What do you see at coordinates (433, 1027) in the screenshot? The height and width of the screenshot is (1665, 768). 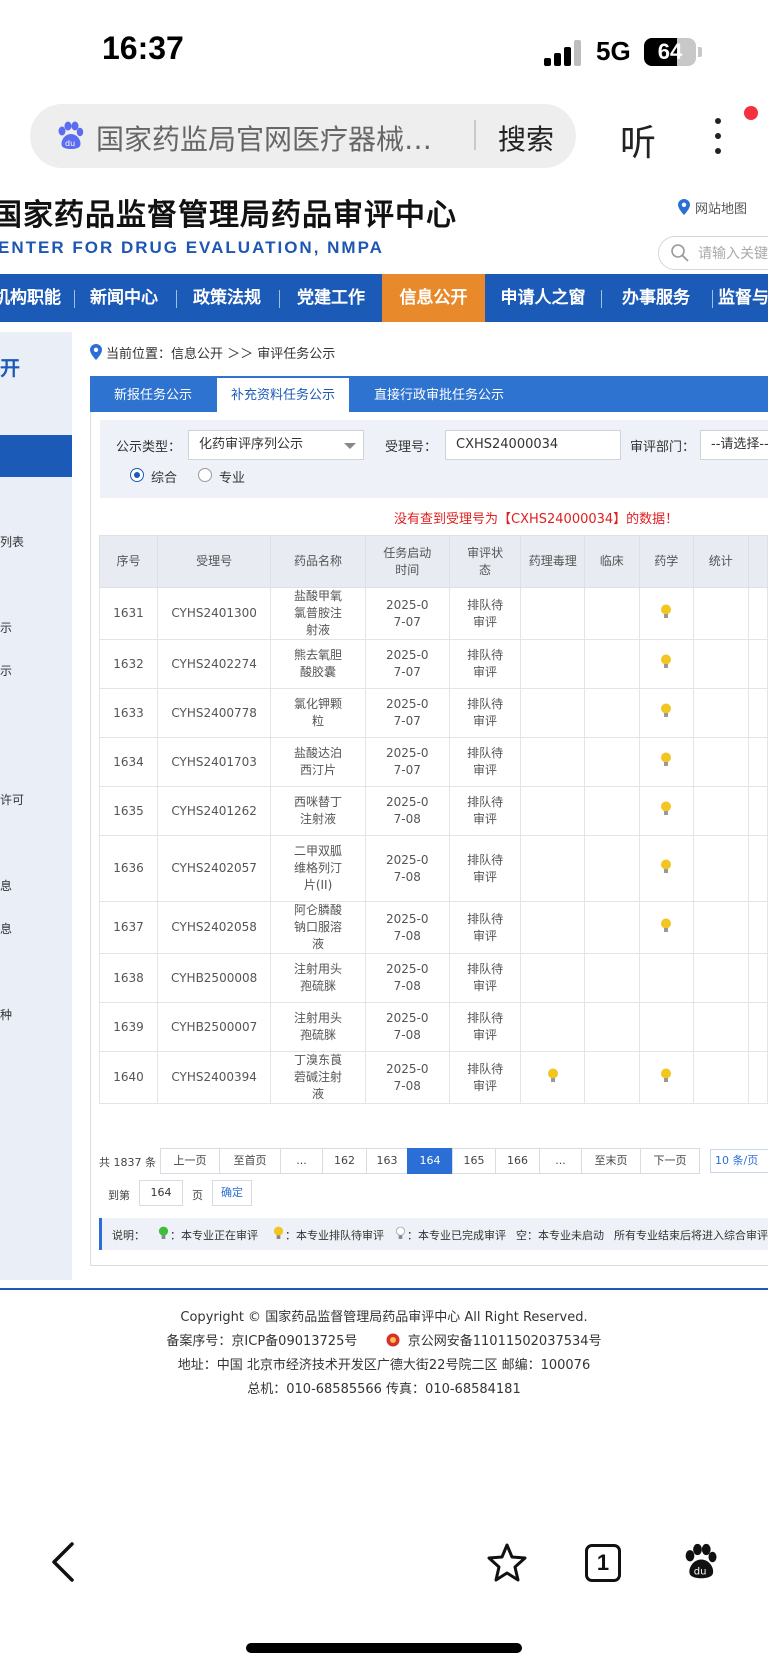 I see `table-row: 1639 CYHB2500007 注射用头孢硫脒 2025-07-08 排队待审评` at bounding box center [433, 1027].